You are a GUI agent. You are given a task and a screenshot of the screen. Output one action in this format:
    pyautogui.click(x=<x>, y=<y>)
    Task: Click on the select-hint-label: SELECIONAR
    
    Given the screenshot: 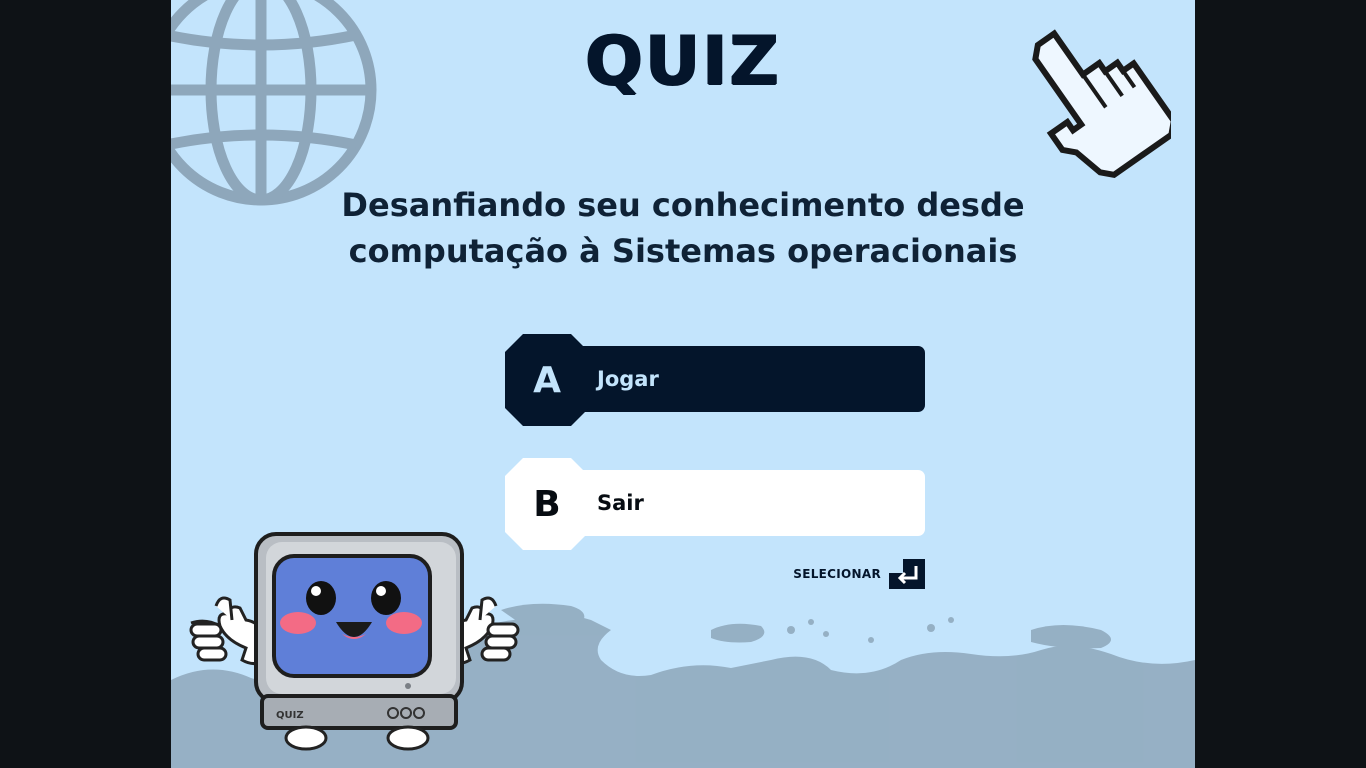 What is the action you would take?
    pyautogui.click(x=837, y=574)
    